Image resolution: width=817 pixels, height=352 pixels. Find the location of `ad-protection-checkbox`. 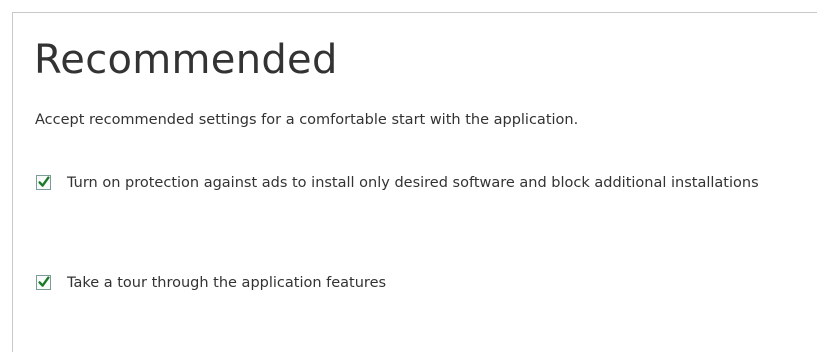

ad-protection-checkbox is located at coordinates (43, 182).